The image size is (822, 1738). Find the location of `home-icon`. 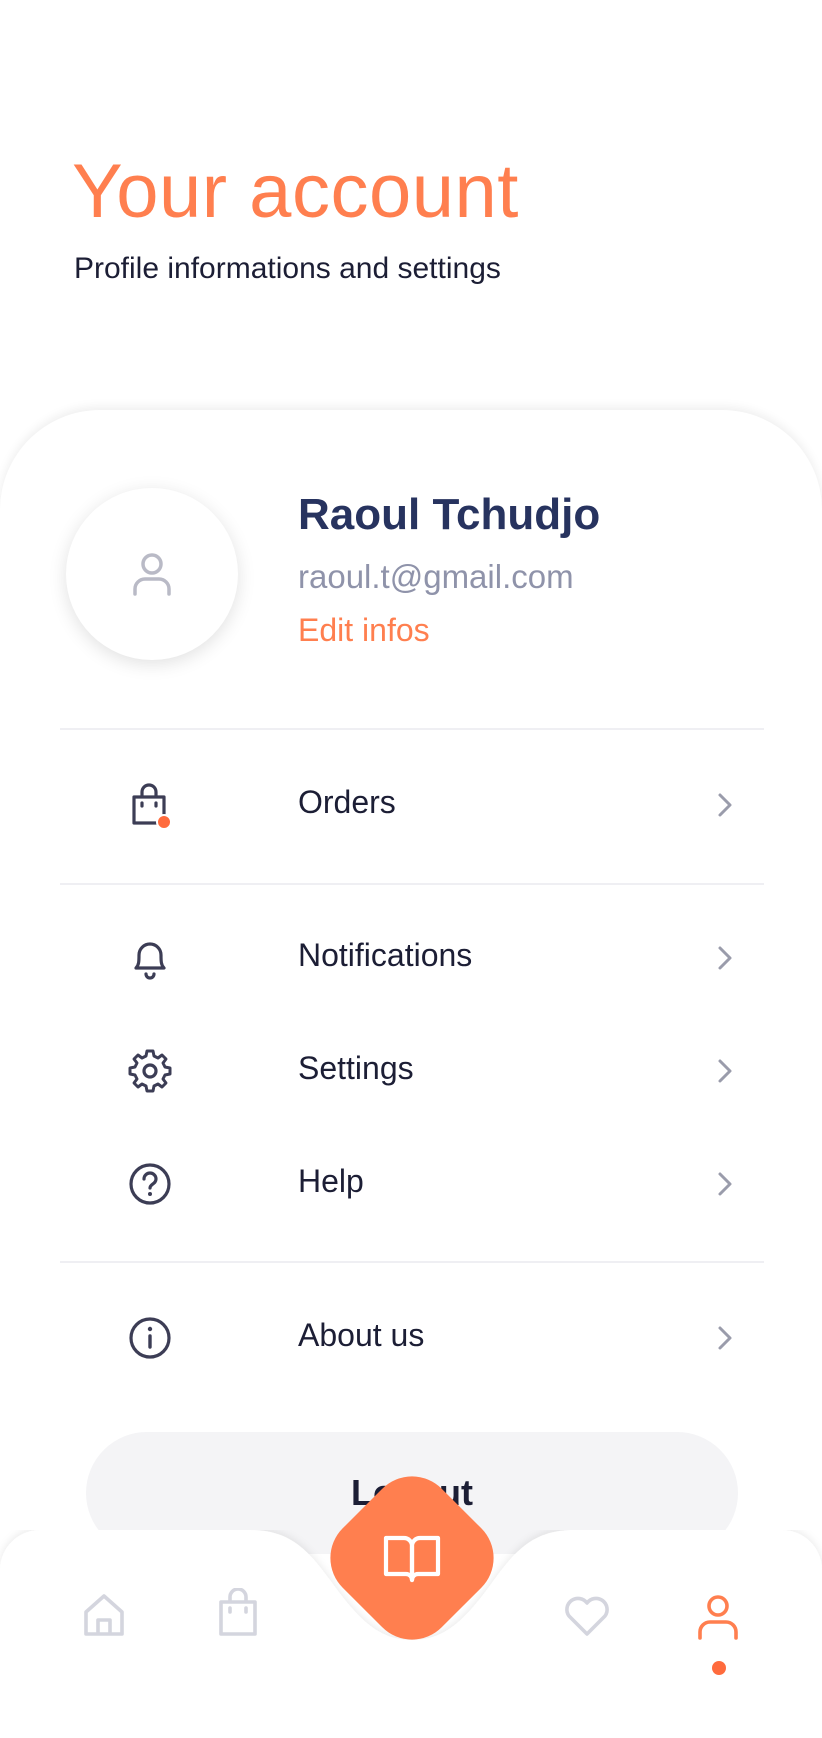

home-icon is located at coordinates (104, 1615).